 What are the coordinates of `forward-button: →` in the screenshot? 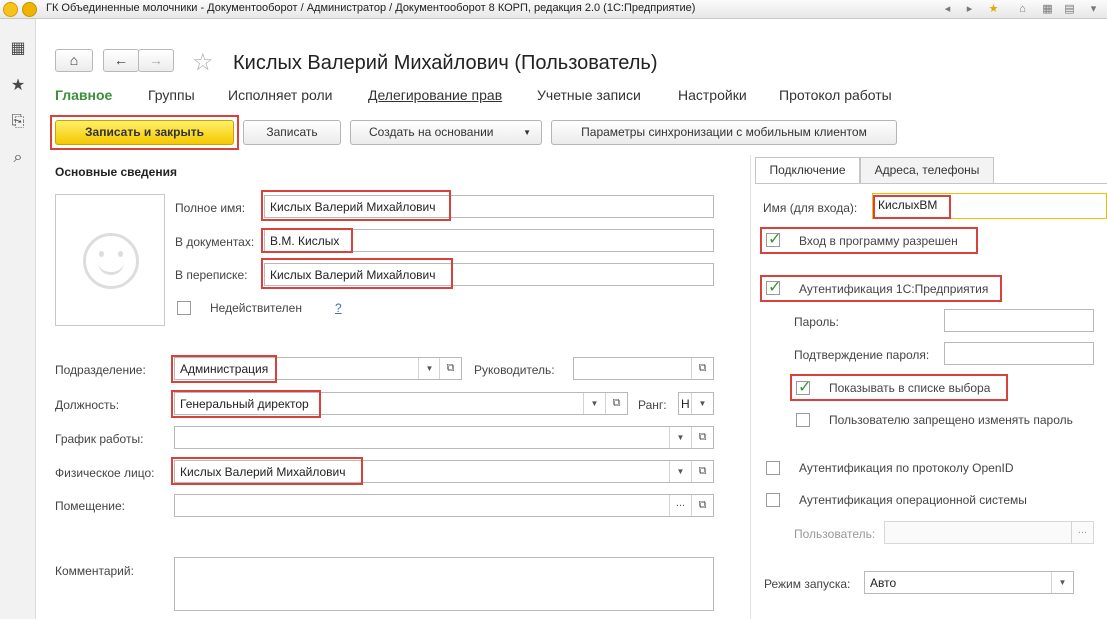 It's located at (156, 60).